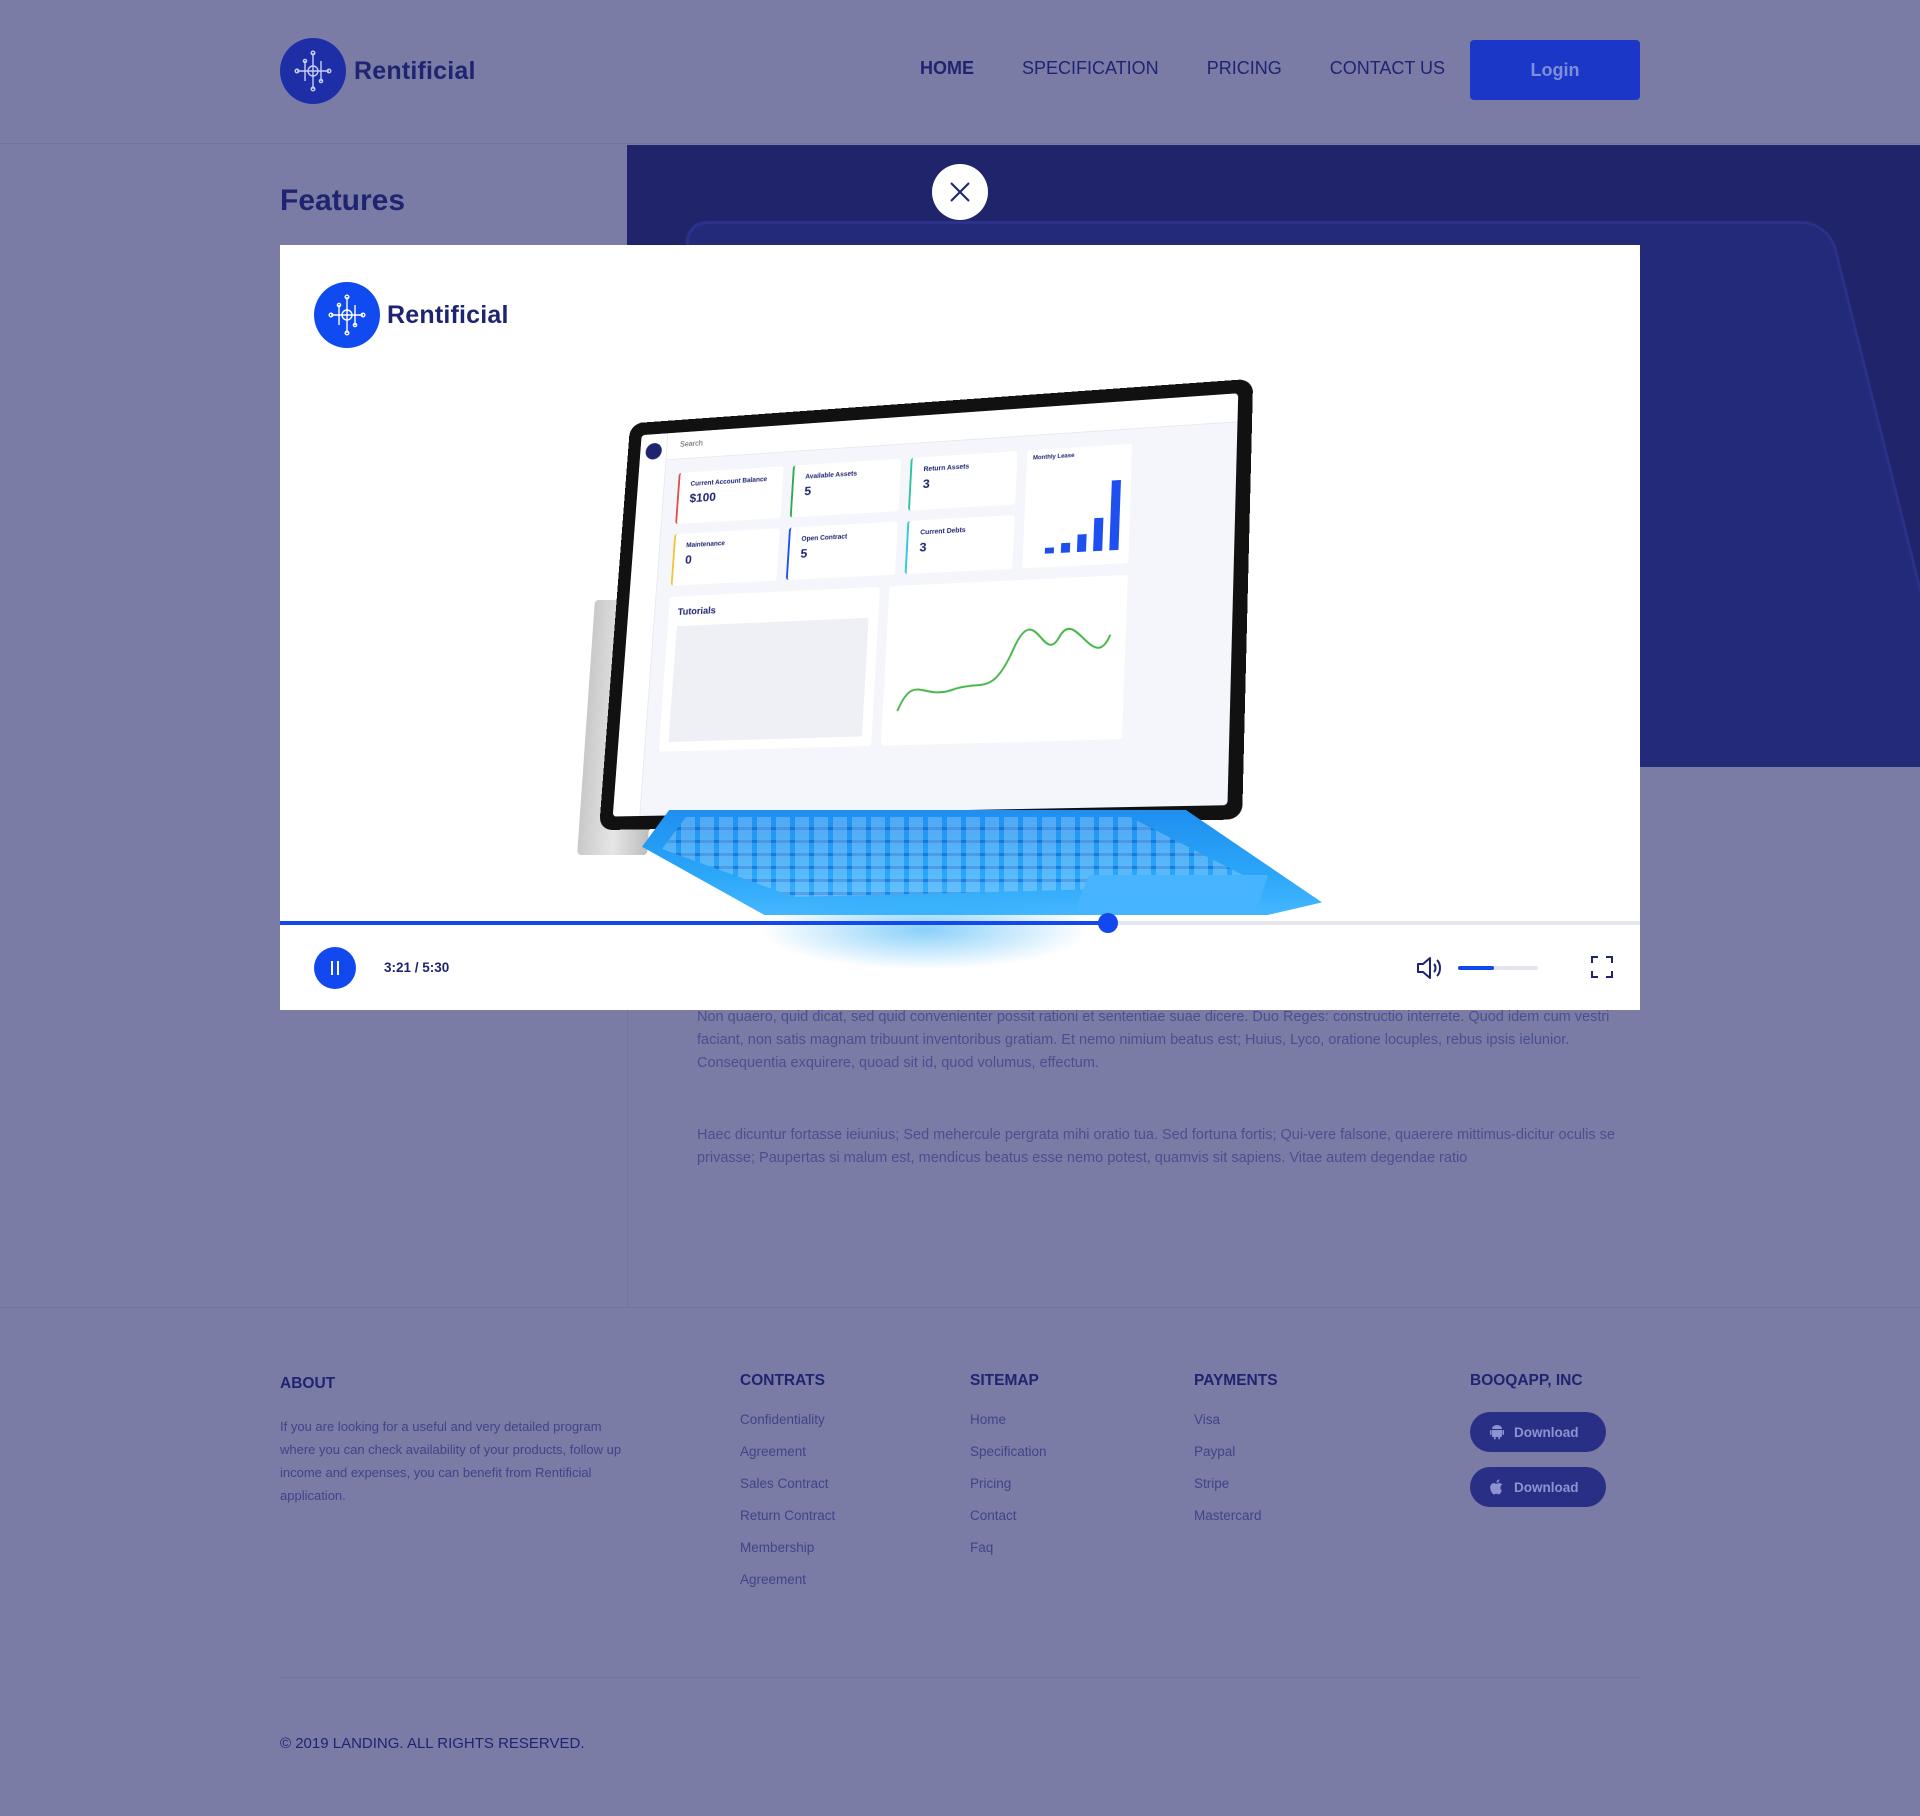  What do you see at coordinates (640, 625) in the screenshot?
I see `dashboard-sidebar` at bounding box center [640, 625].